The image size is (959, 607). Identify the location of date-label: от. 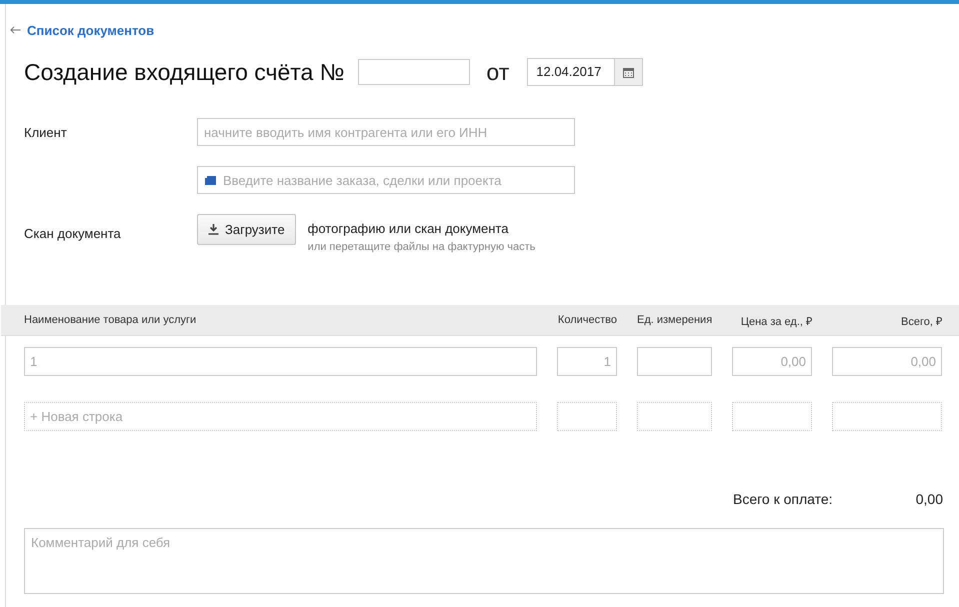
(498, 72).